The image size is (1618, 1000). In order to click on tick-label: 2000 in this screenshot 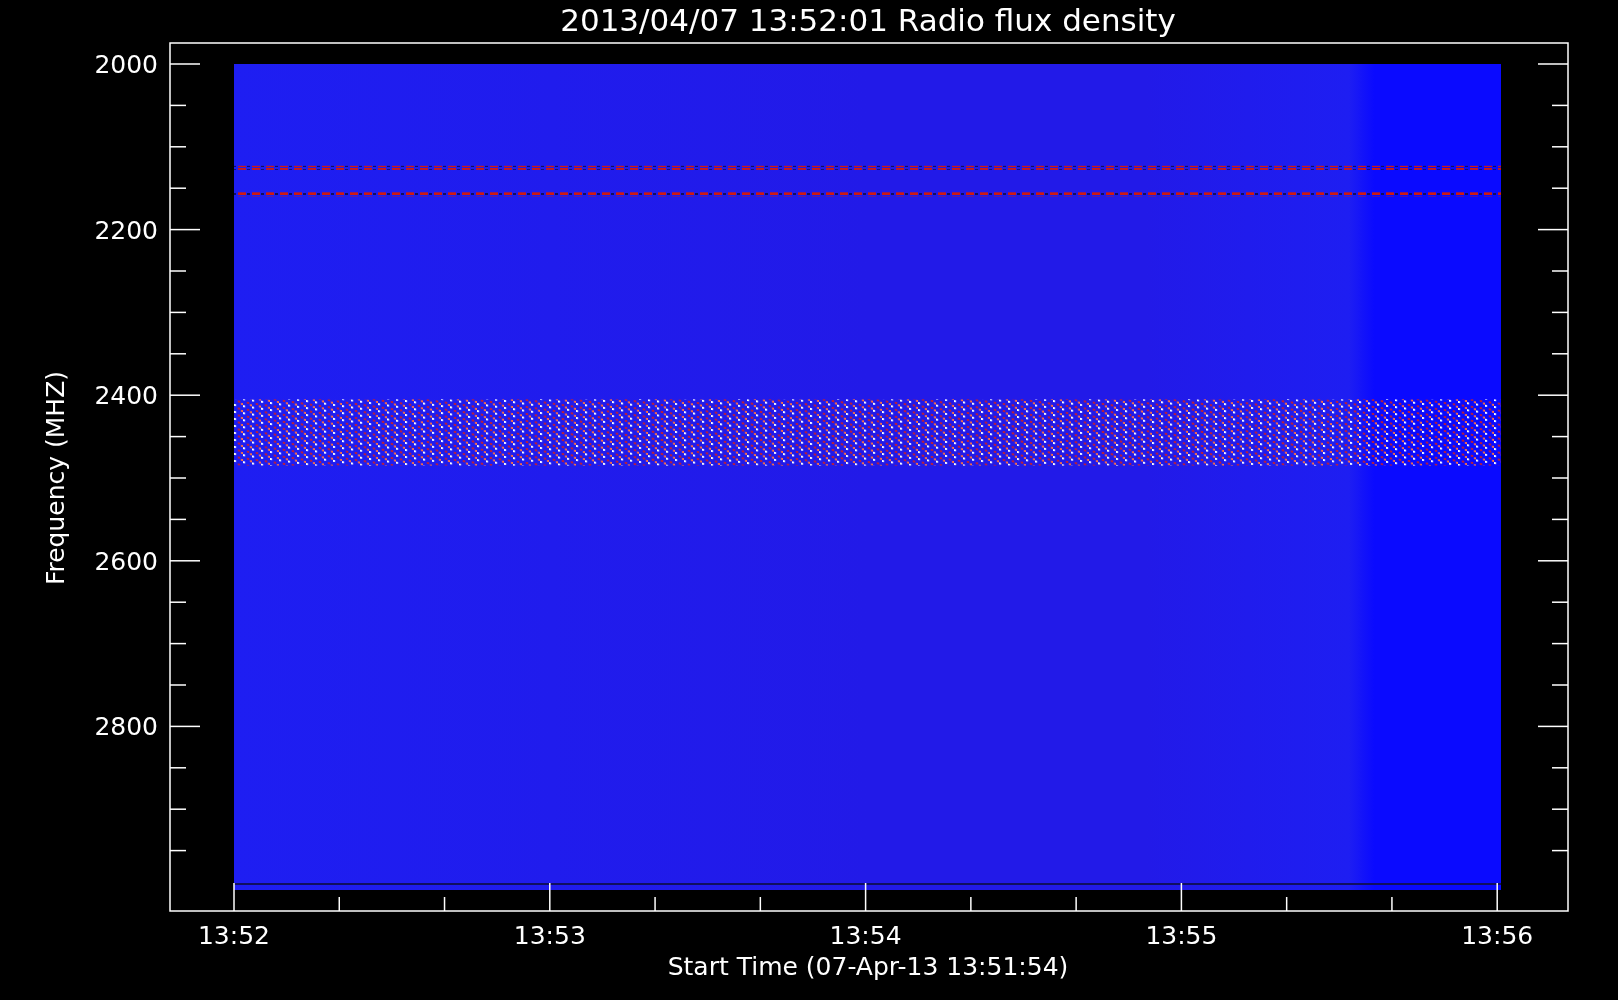, I will do `click(126, 64)`.